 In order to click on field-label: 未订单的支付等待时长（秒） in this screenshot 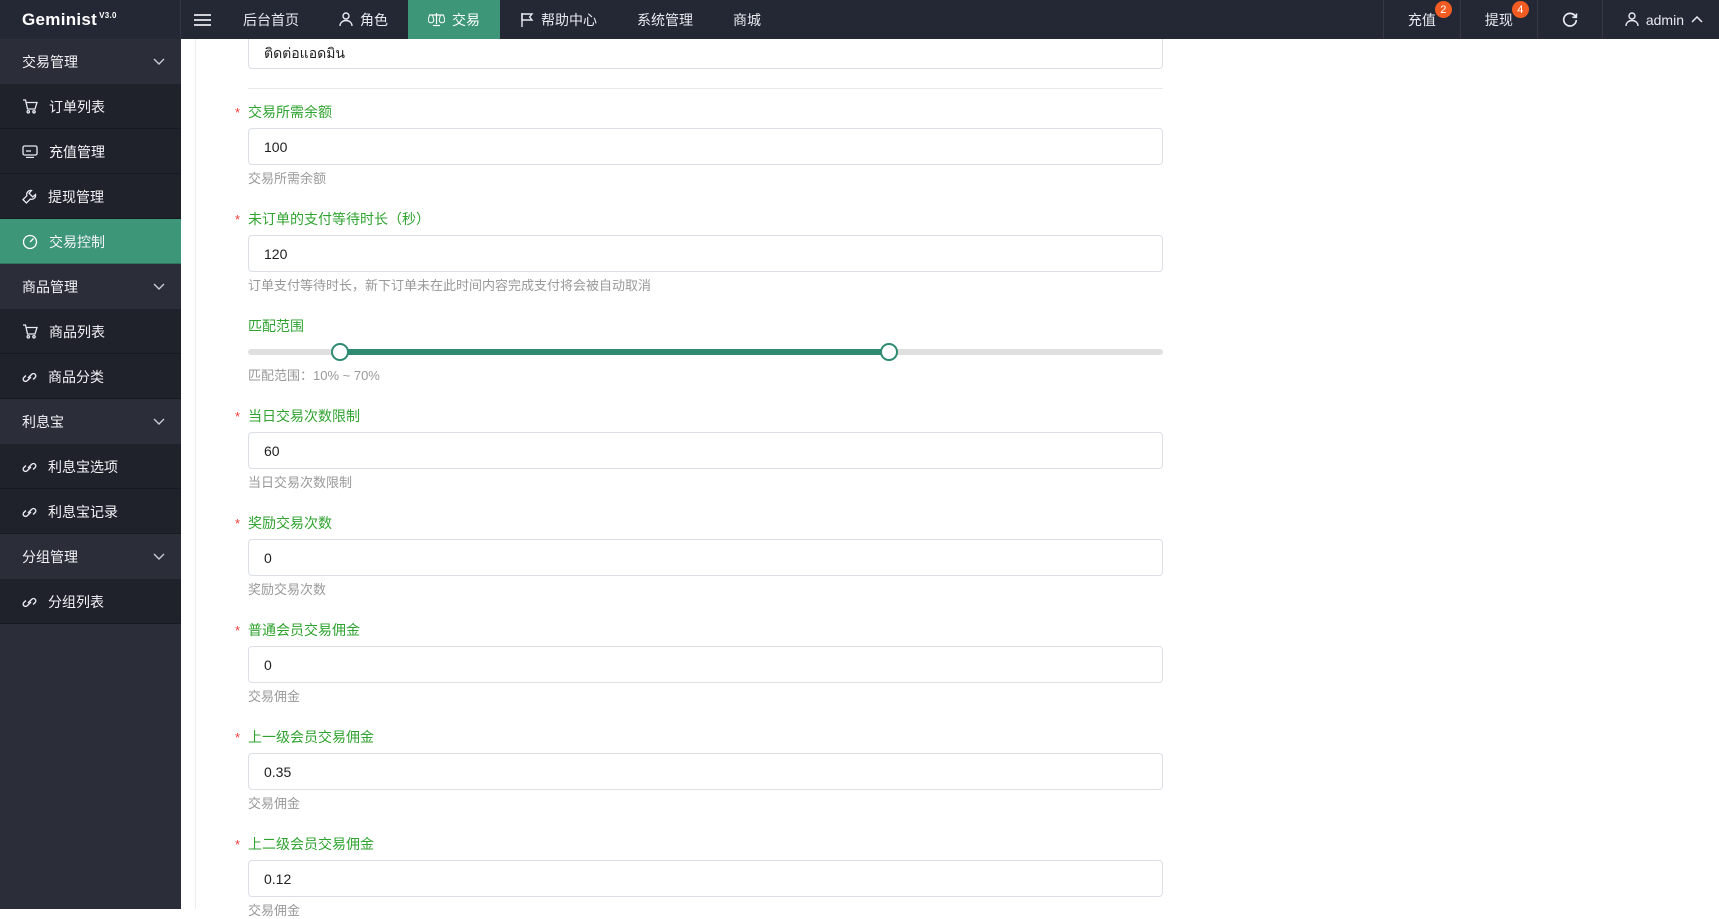, I will do `click(339, 219)`.